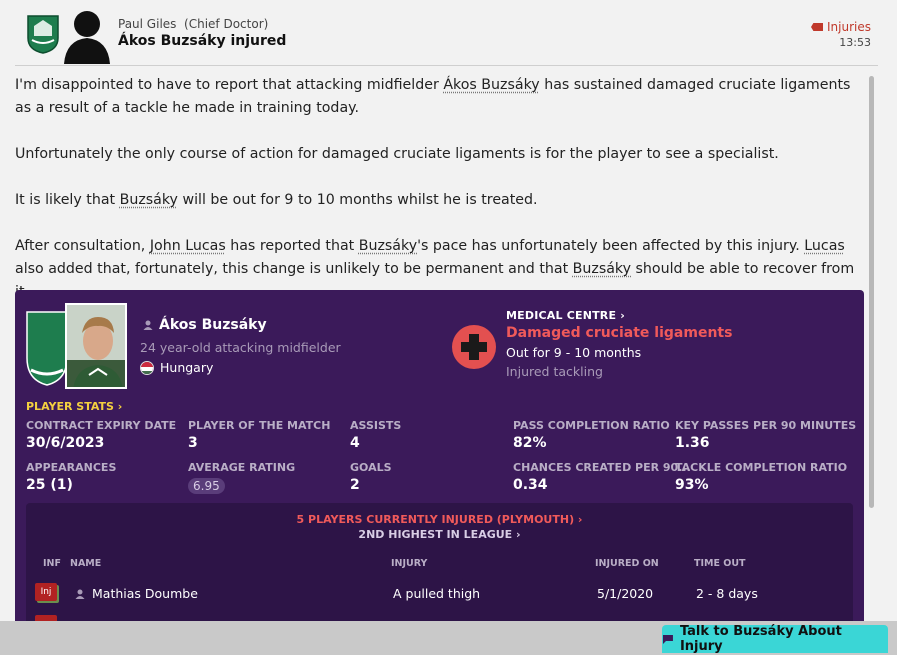  What do you see at coordinates (259, 435) in the screenshot?
I see `stat-player-of-match: PLAYER OF THE MATCH 3` at bounding box center [259, 435].